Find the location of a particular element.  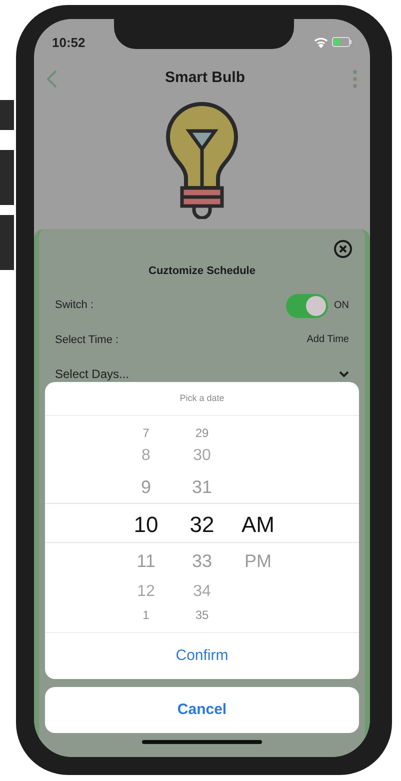

picker-option: 32 is located at coordinates (202, 524).